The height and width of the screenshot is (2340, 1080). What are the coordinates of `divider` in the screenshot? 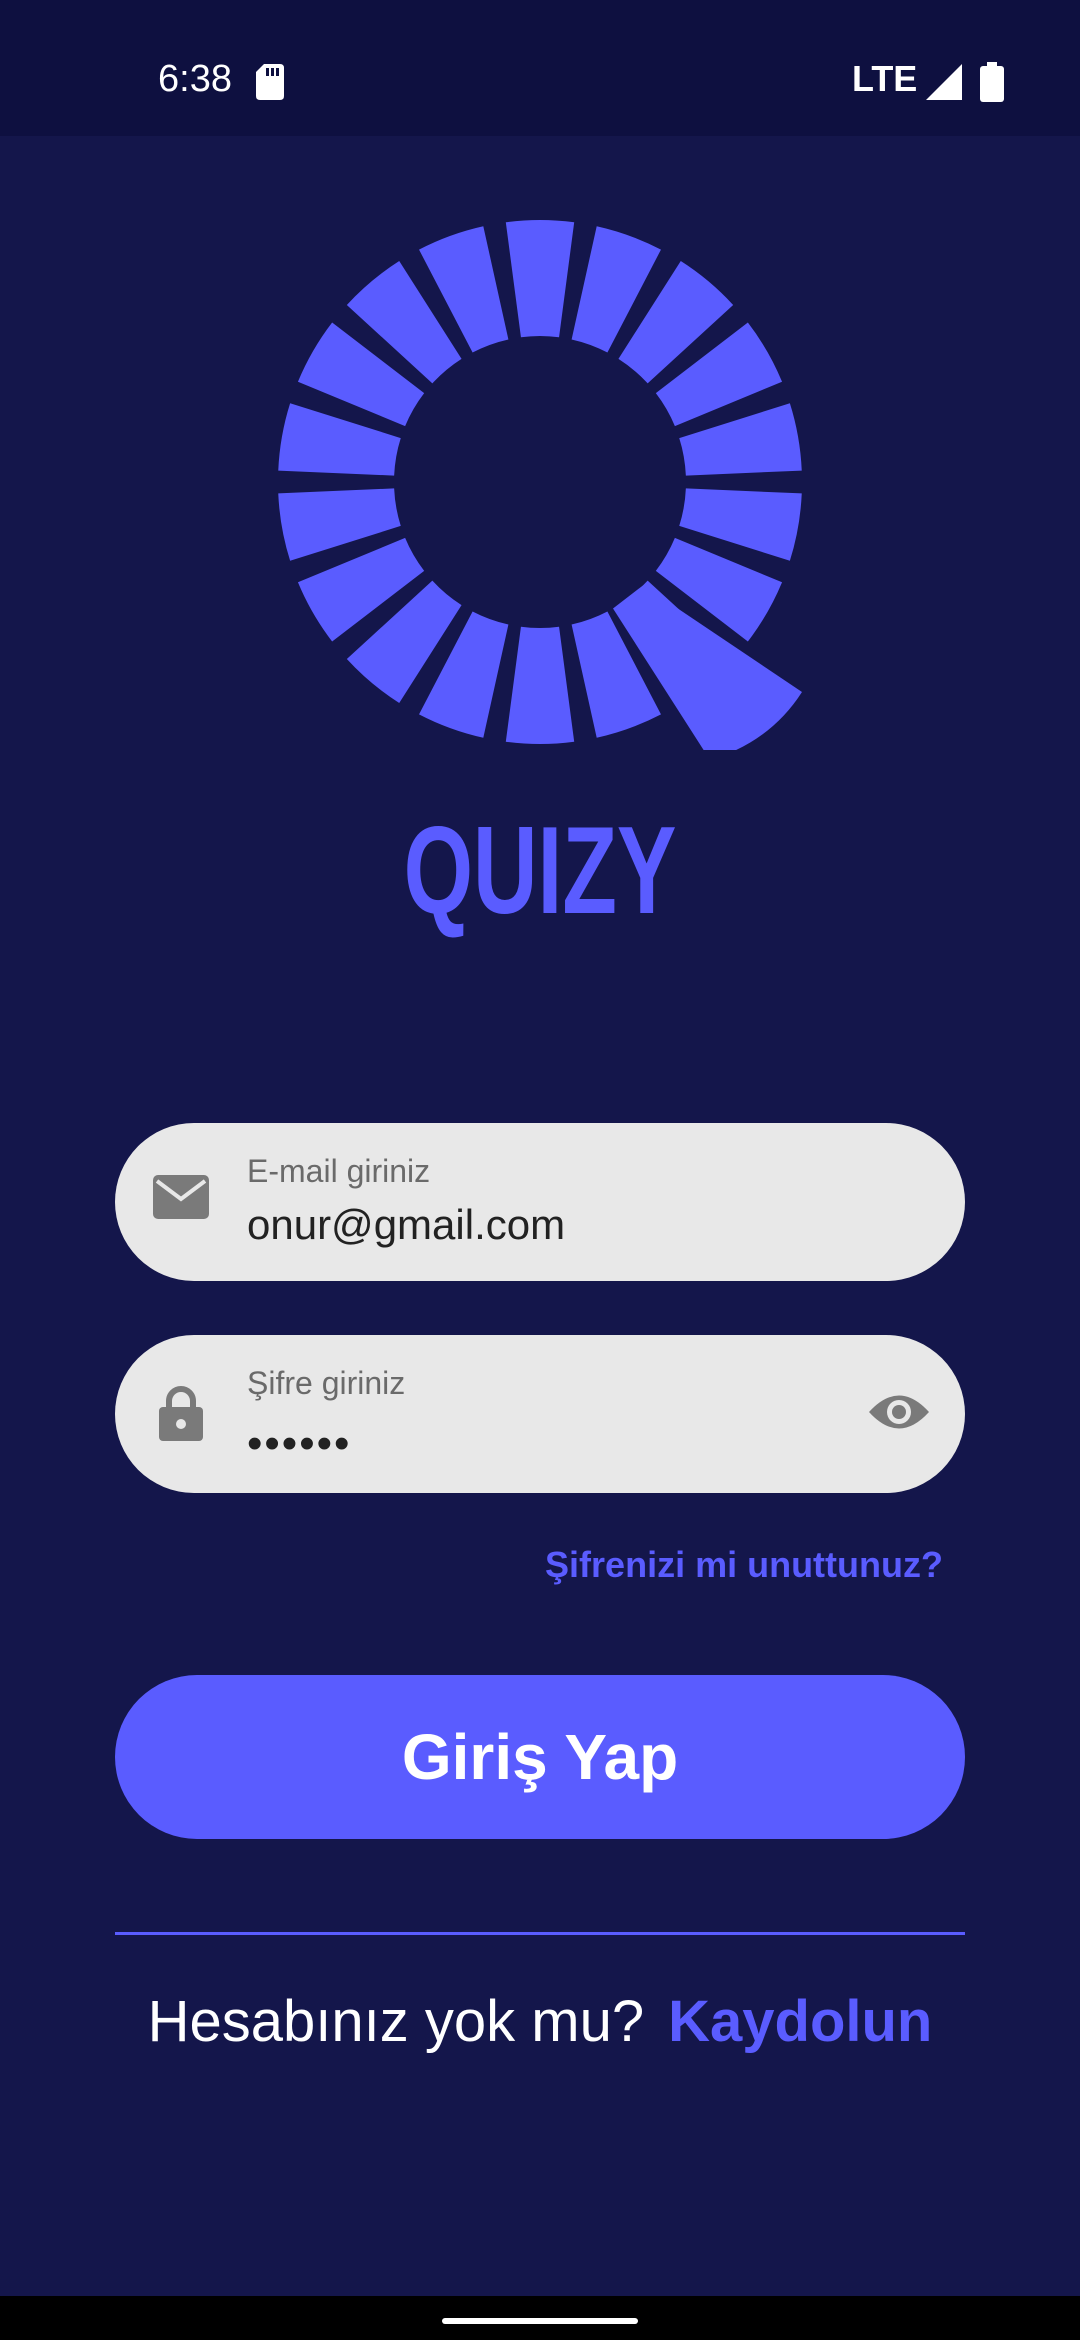 It's located at (540, 1933).